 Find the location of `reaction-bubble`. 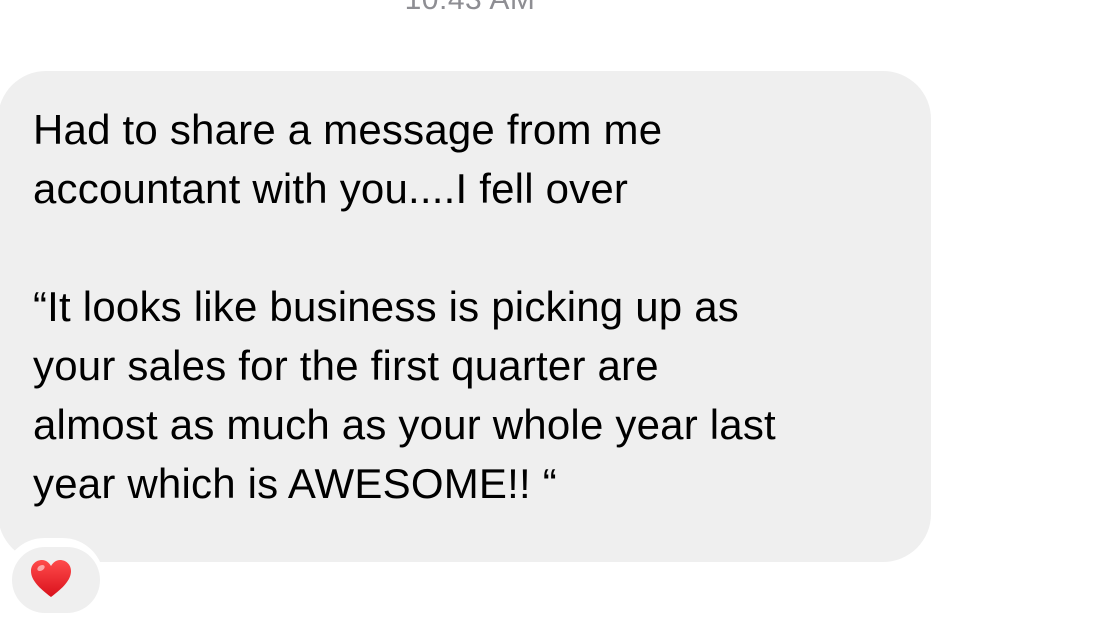

reaction-bubble is located at coordinates (56, 580).